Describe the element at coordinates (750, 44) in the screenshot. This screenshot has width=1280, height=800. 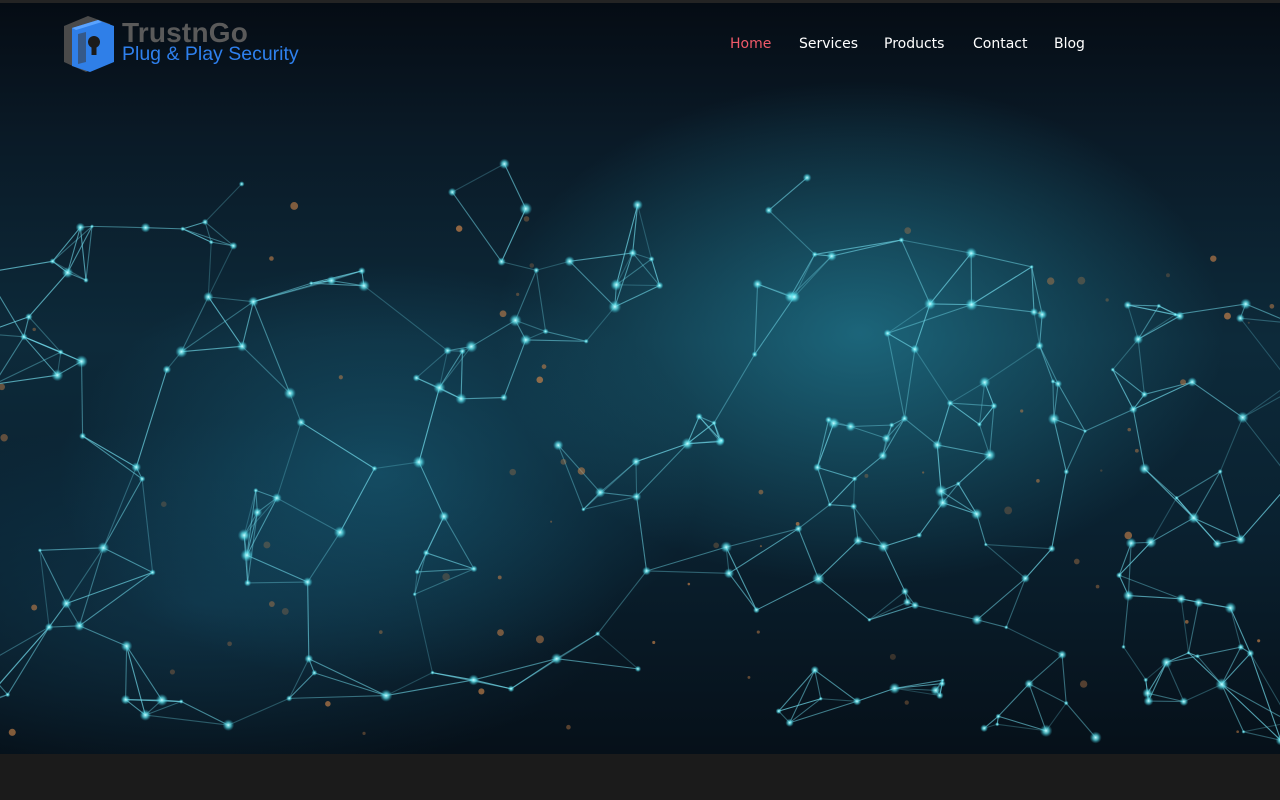
I see `nav-home: Home` at that location.